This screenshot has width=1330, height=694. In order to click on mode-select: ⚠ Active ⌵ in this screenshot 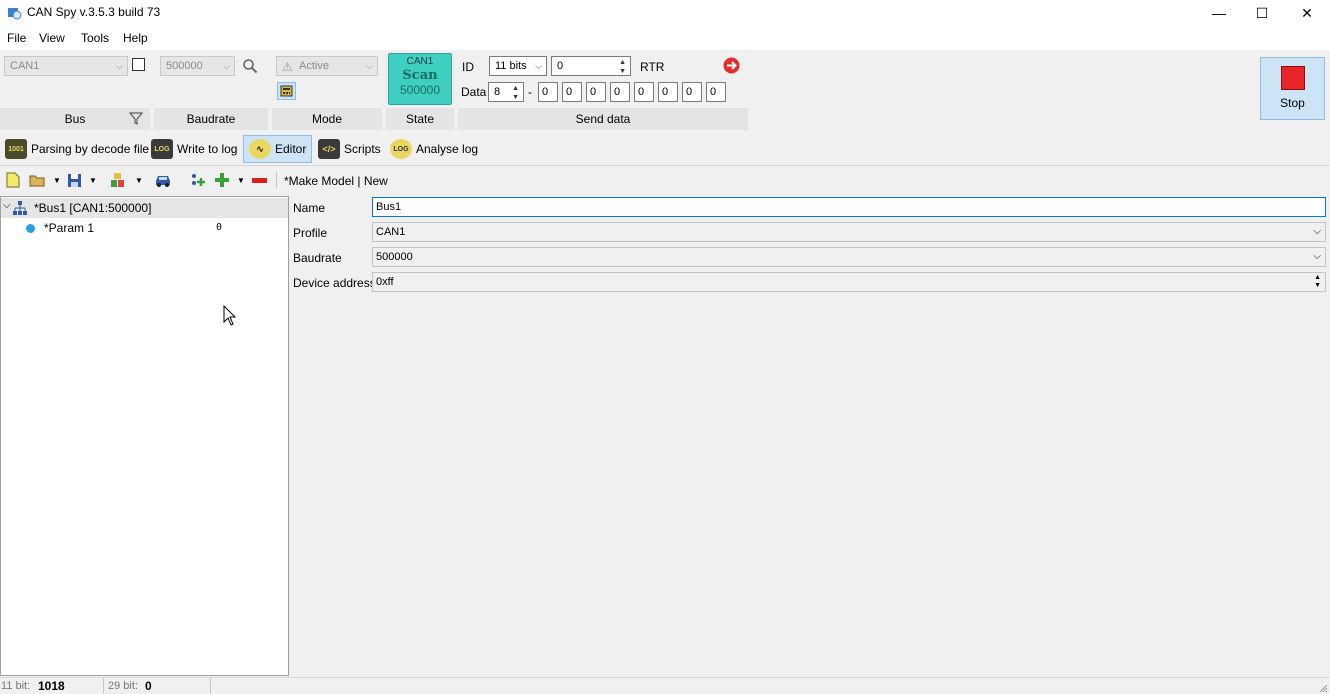, I will do `click(327, 66)`.